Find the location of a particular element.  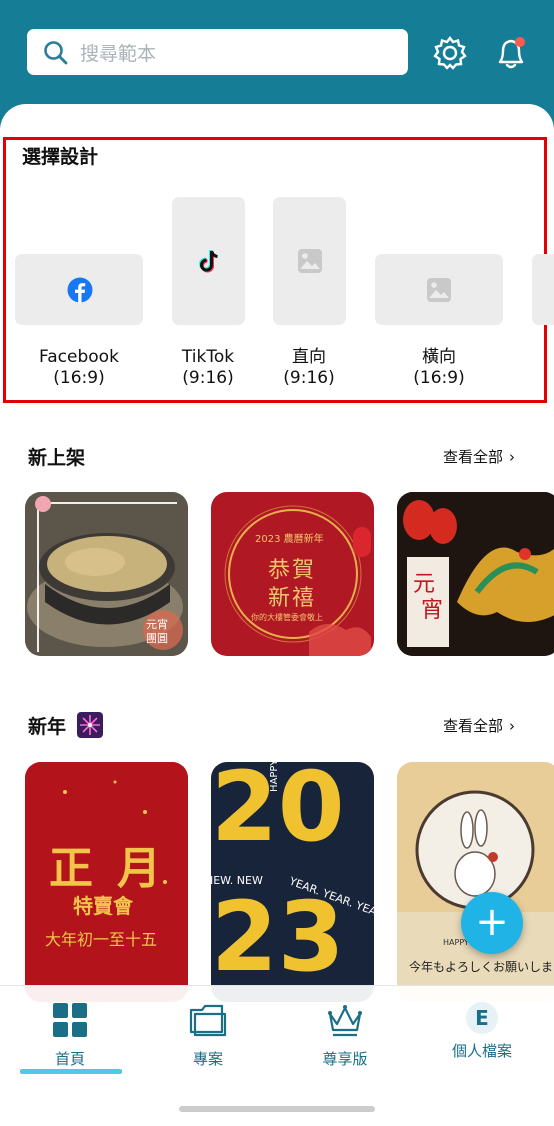

newyear-section-see-all: 查看全部 › is located at coordinates (479, 725).